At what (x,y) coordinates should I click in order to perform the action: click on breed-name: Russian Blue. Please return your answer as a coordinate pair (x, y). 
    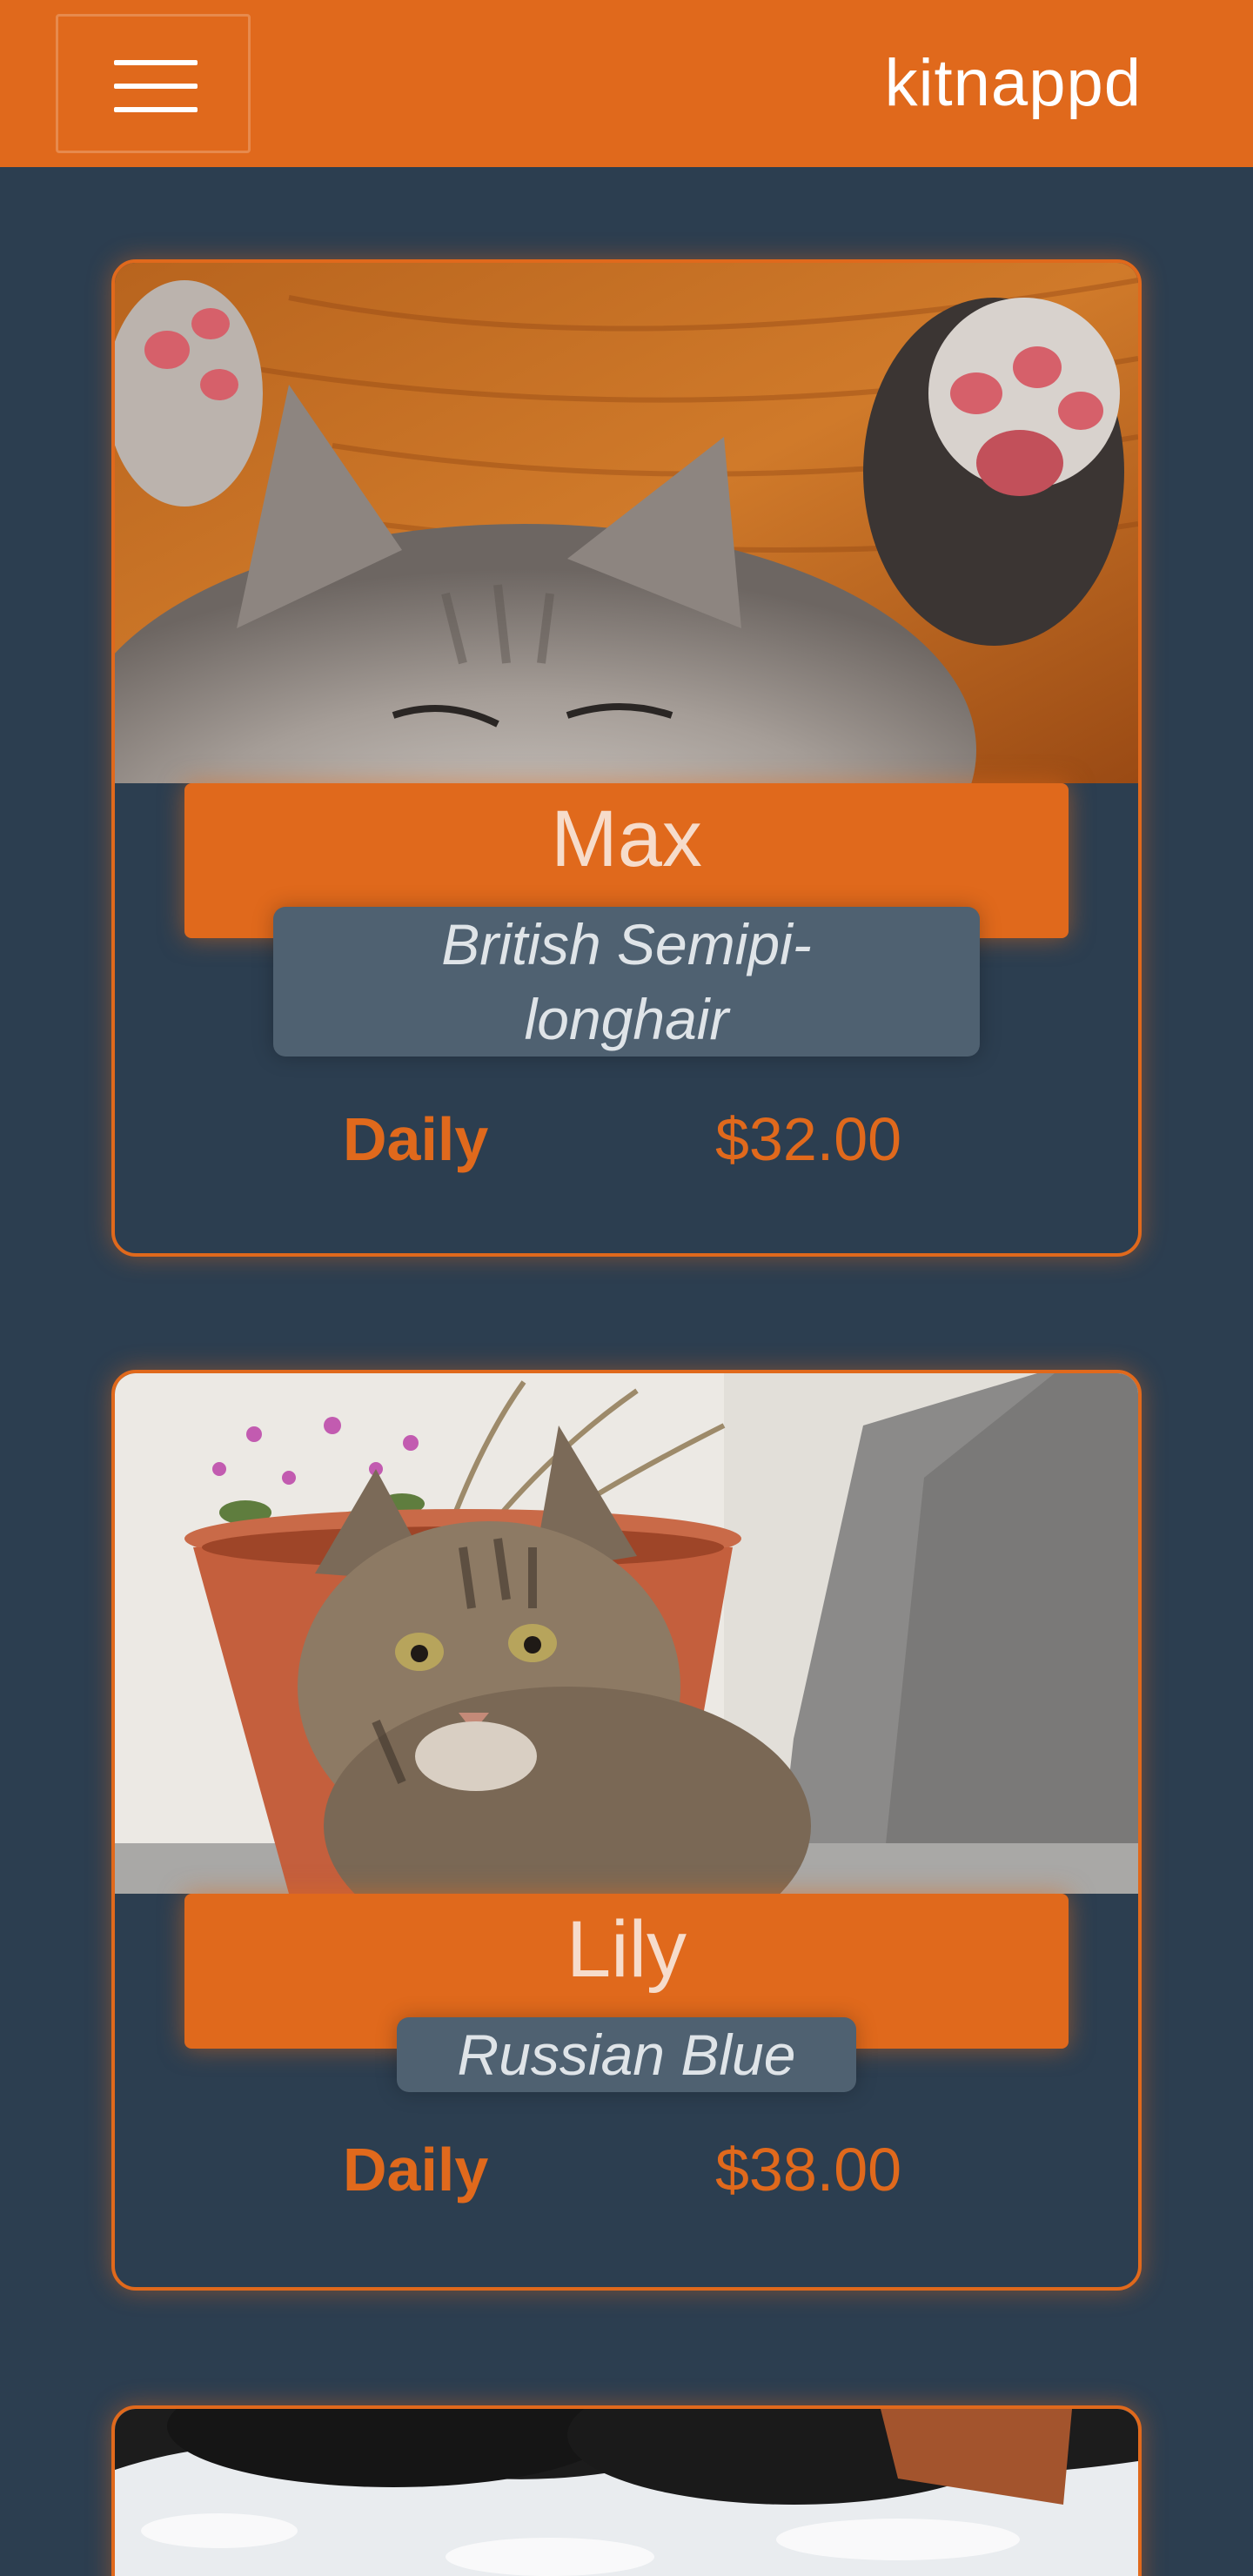
    Looking at the image, I should click on (626, 2055).